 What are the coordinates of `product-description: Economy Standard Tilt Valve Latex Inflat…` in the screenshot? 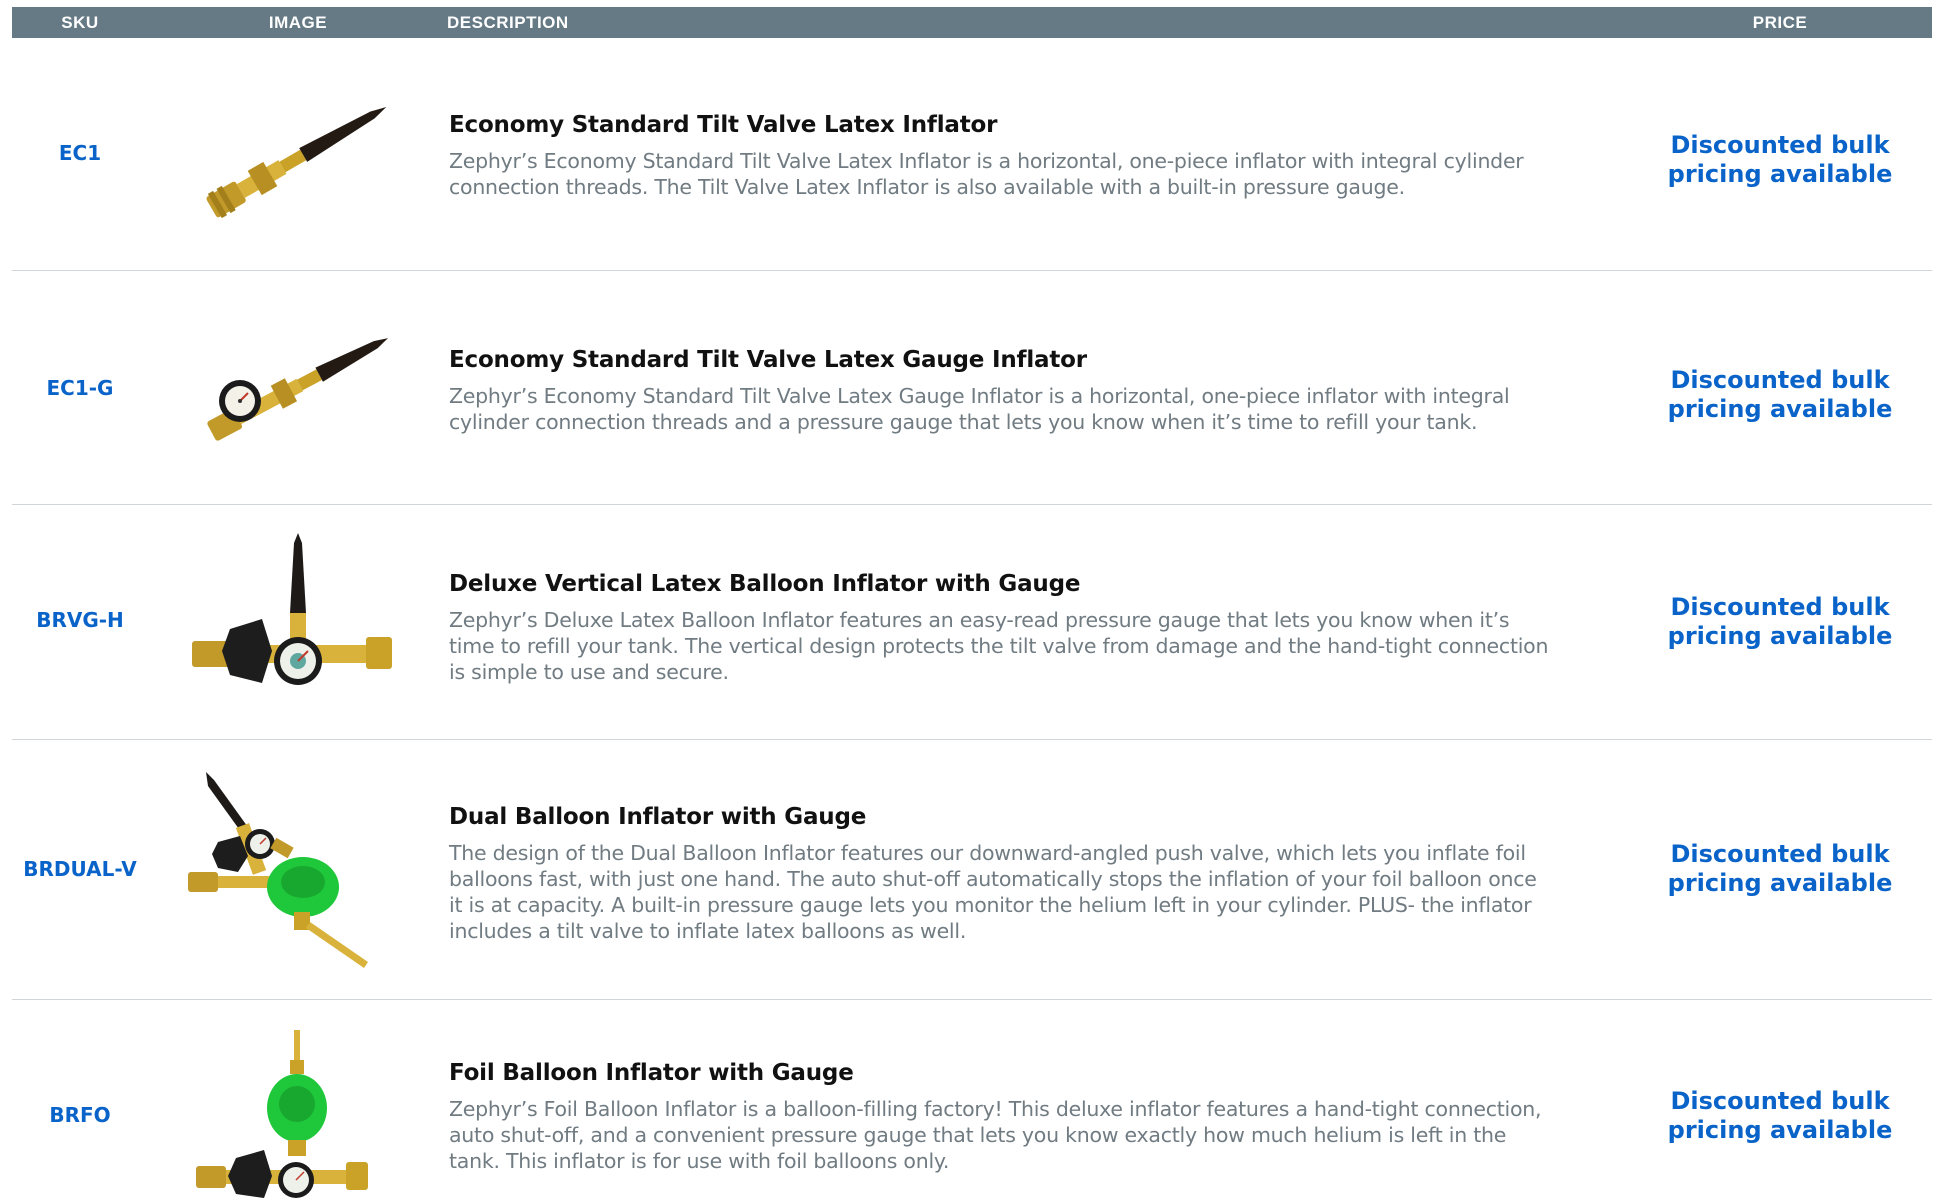 It's located at (999, 156).